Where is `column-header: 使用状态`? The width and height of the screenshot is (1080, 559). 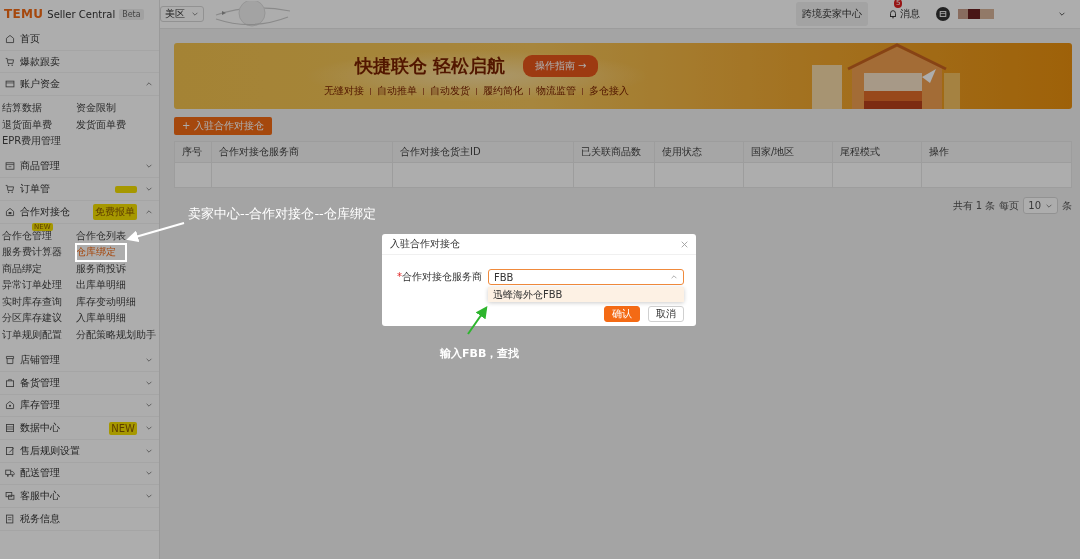
column-header: 使用状态 is located at coordinates (699, 152).